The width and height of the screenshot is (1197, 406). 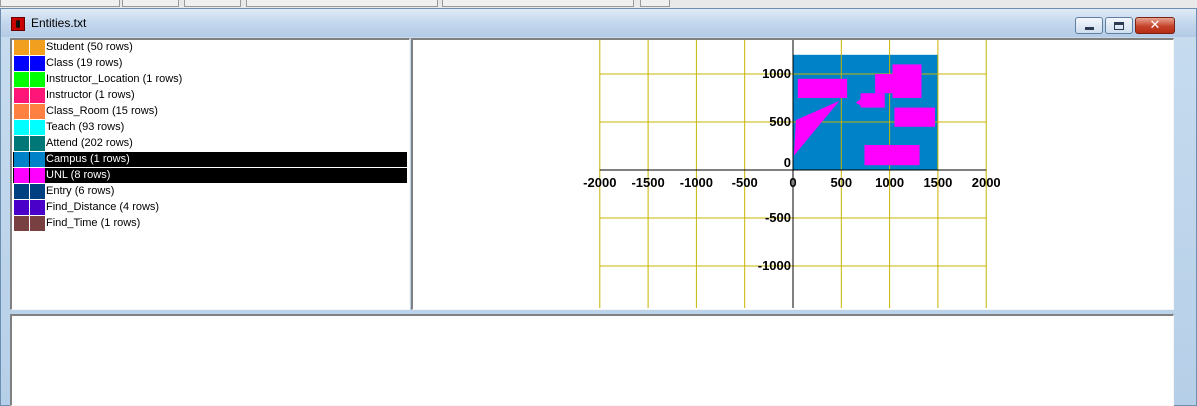 What do you see at coordinates (114, 79) in the screenshot?
I see `entity-label: Instructor_Location (1 rows)` at bounding box center [114, 79].